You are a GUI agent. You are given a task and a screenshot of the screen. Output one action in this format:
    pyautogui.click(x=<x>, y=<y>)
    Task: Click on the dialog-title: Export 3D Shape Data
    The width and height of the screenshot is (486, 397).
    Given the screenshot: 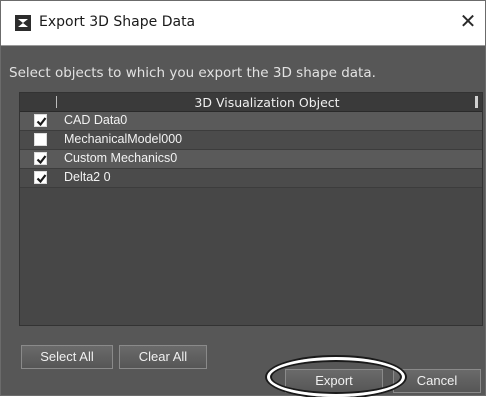 What is the action you would take?
    pyautogui.click(x=117, y=22)
    